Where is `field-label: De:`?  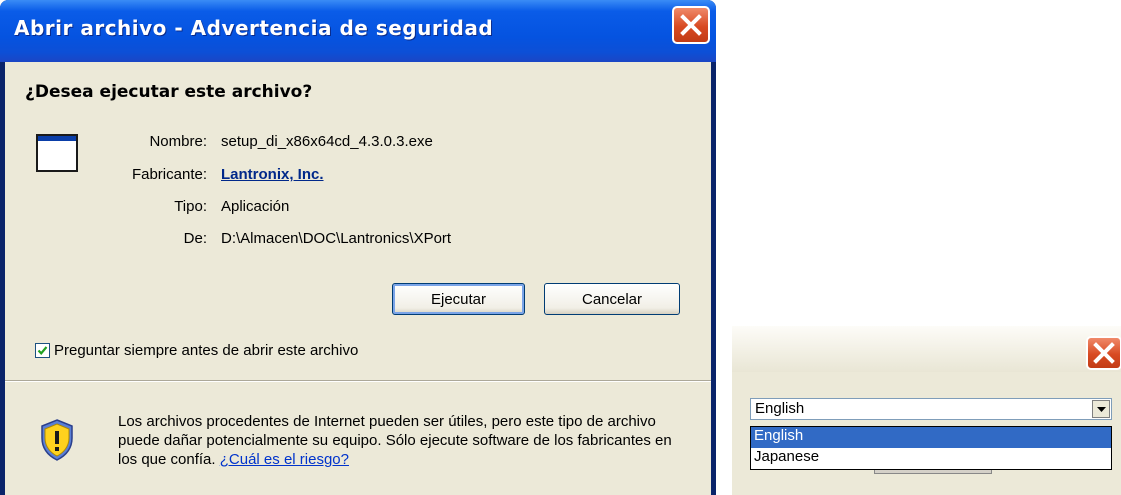
field-label: De: is located at coordinates (195, 238).